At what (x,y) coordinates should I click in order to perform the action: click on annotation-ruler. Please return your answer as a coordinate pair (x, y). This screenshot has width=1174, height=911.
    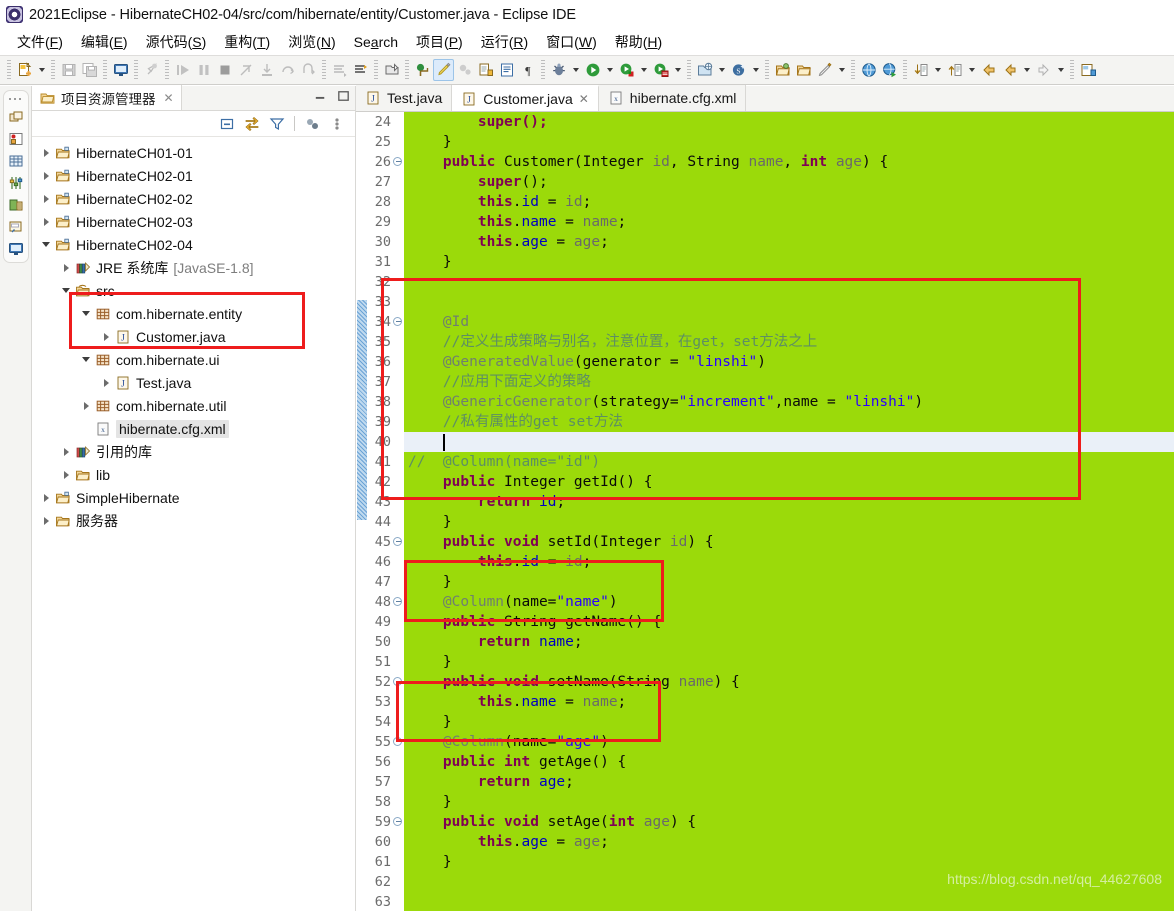
    Looking at the image, I should click on (362, 511).